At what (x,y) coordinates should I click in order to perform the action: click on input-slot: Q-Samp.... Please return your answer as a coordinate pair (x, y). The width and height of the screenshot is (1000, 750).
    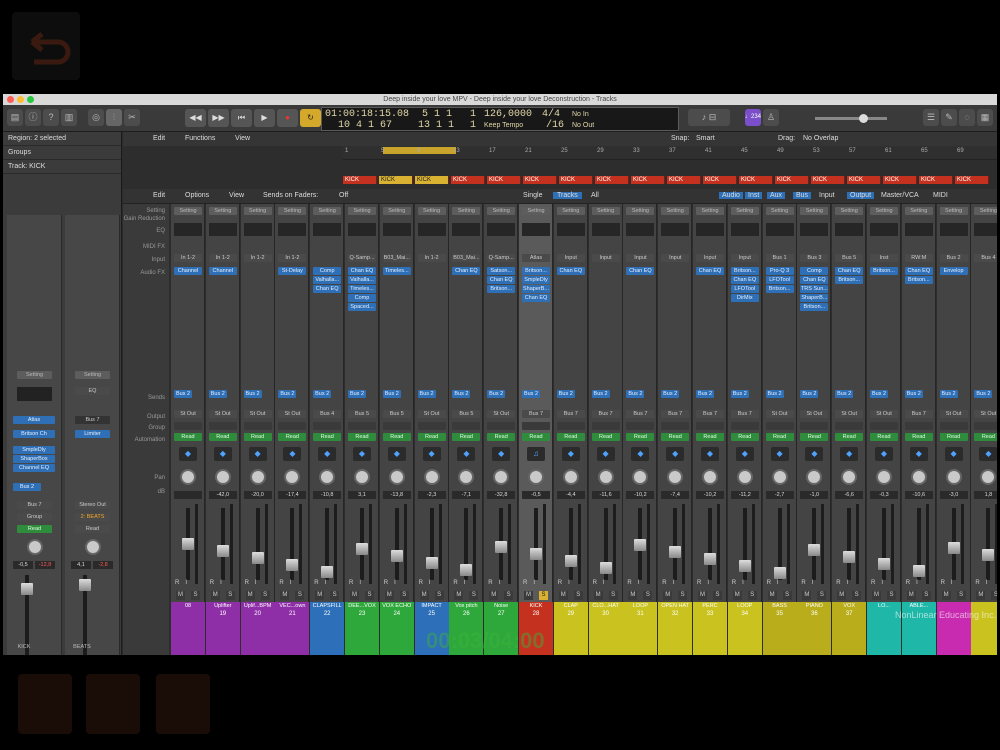
    Looking at the image, I should click on (501, 258).